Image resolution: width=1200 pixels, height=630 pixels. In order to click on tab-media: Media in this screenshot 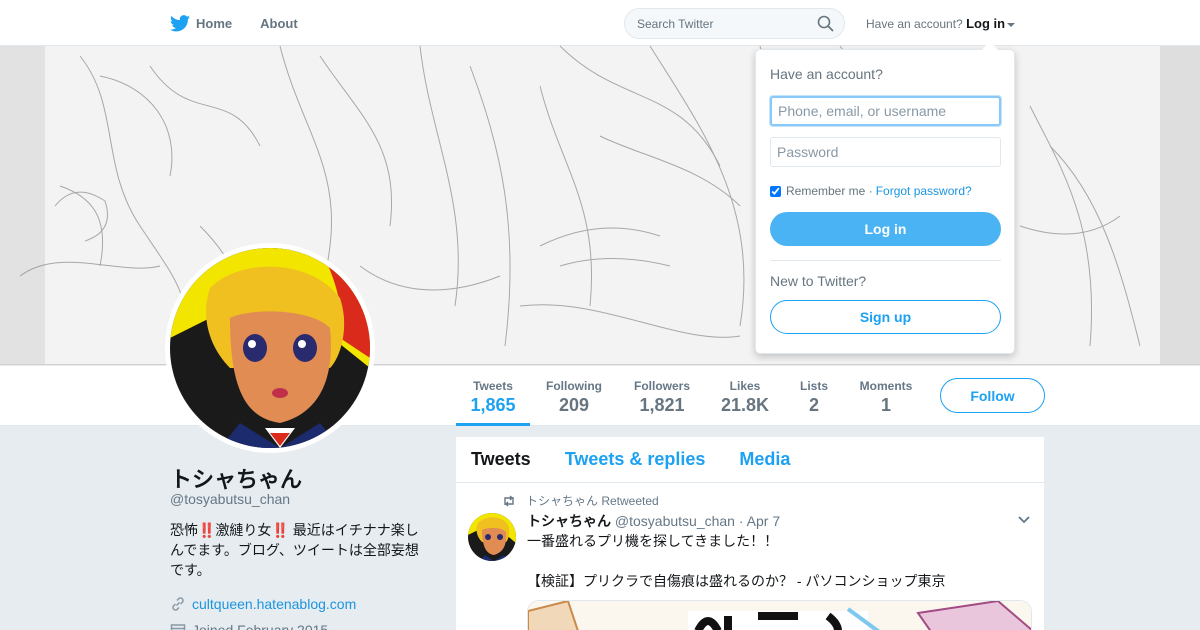, I will do `click(764, 459)`.